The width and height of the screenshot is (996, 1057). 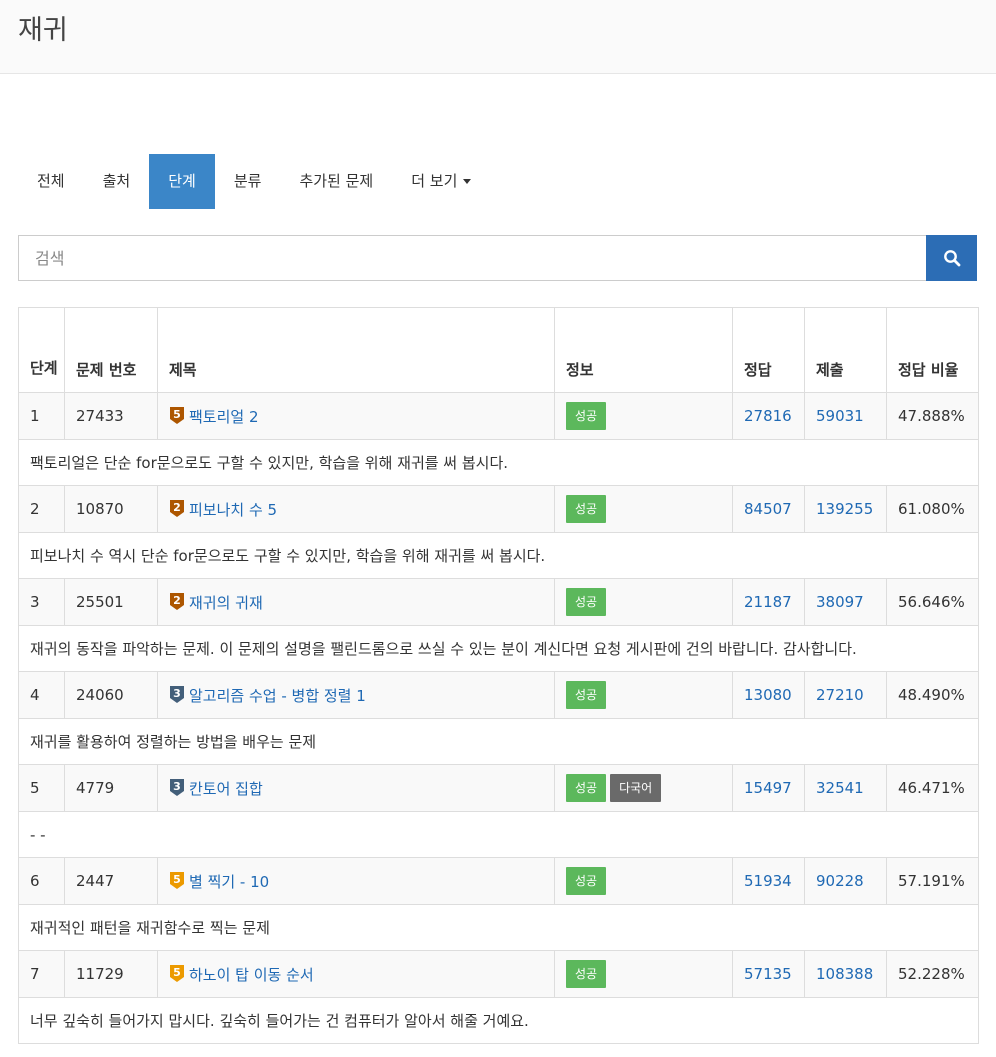 I want to click on problem-title-cell: 5 팩토리얼 2, so click(x=356, y=416).